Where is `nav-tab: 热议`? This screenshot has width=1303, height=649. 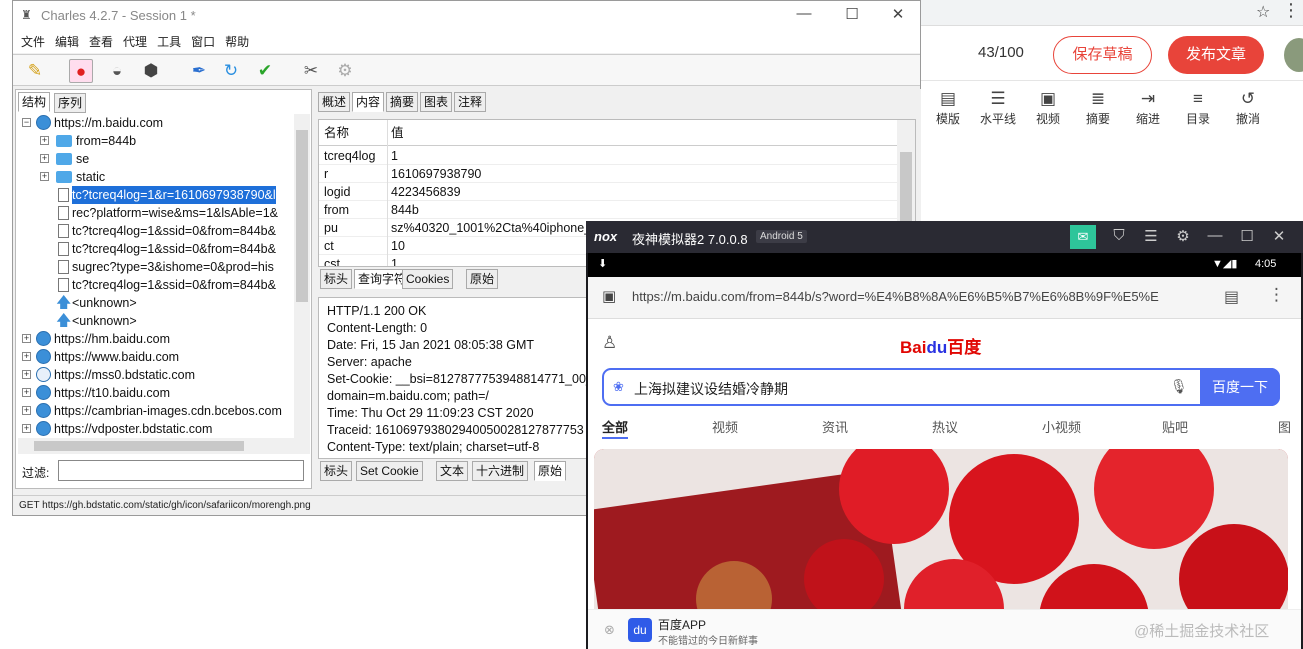
nav-tab: 热议 is located at coordinates (945, 426).